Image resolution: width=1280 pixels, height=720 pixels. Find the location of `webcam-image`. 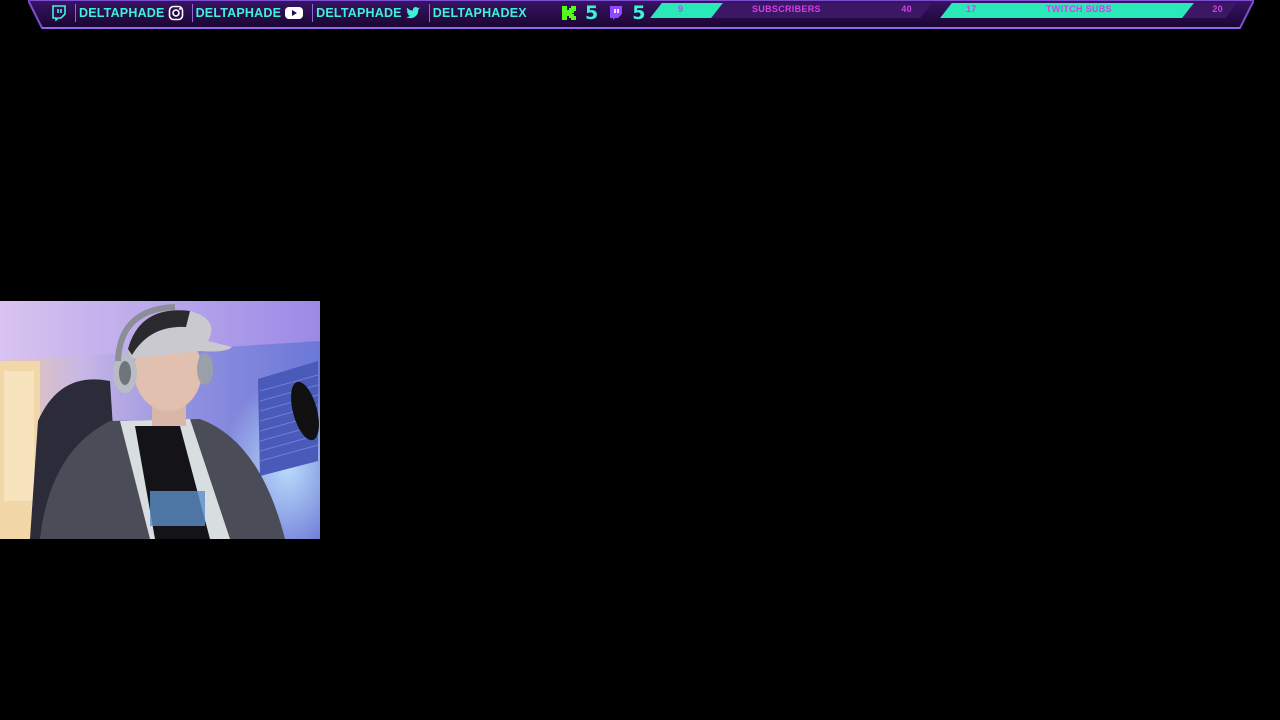

webcam-image is located at coordinates (160, 420).